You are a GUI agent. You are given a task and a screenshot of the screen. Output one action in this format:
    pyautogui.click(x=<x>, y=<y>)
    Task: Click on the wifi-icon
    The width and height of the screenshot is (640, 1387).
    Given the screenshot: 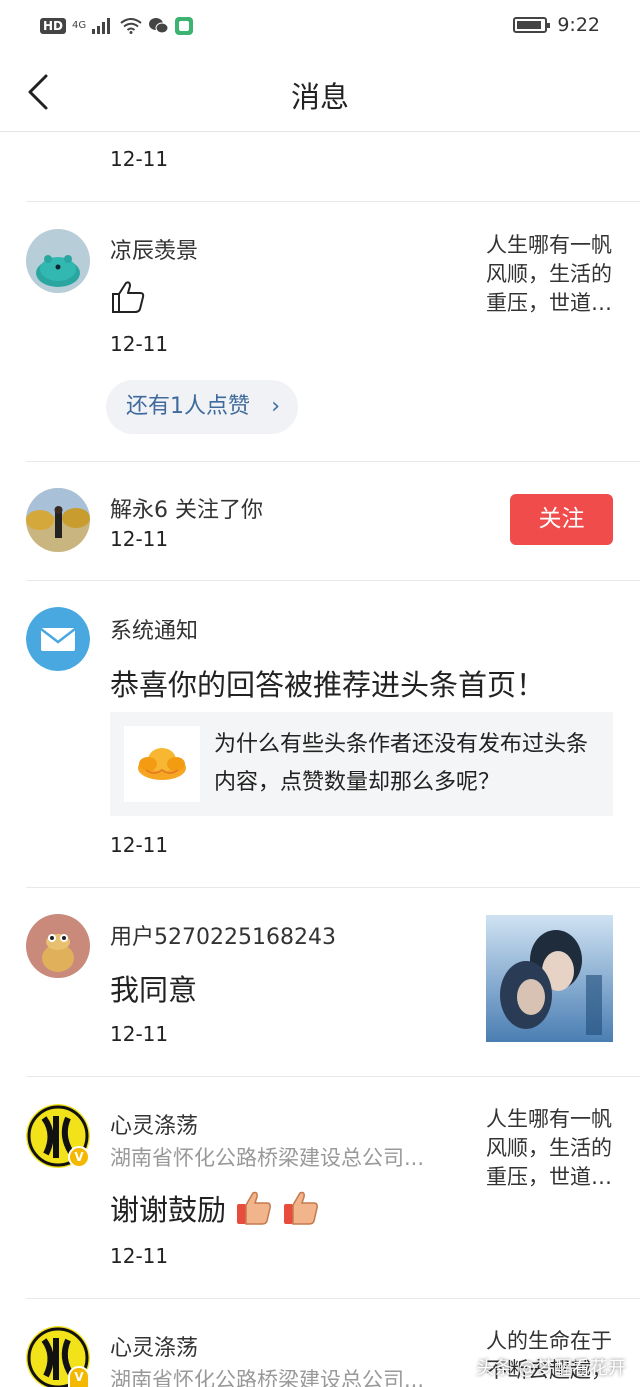 What is the action you would take?
    pyautogui.click(x=131, y=26)
    